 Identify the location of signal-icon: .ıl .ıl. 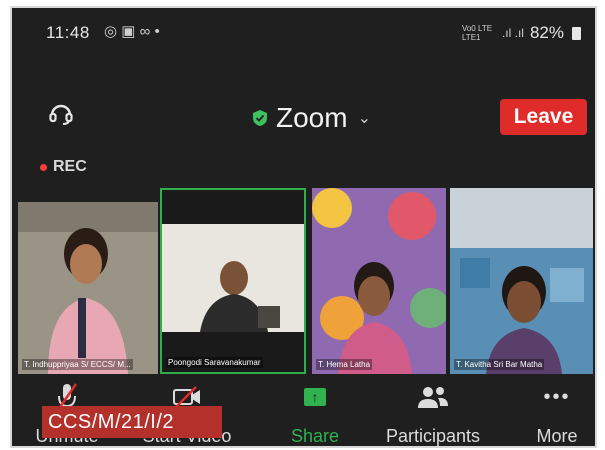
(512, 33).